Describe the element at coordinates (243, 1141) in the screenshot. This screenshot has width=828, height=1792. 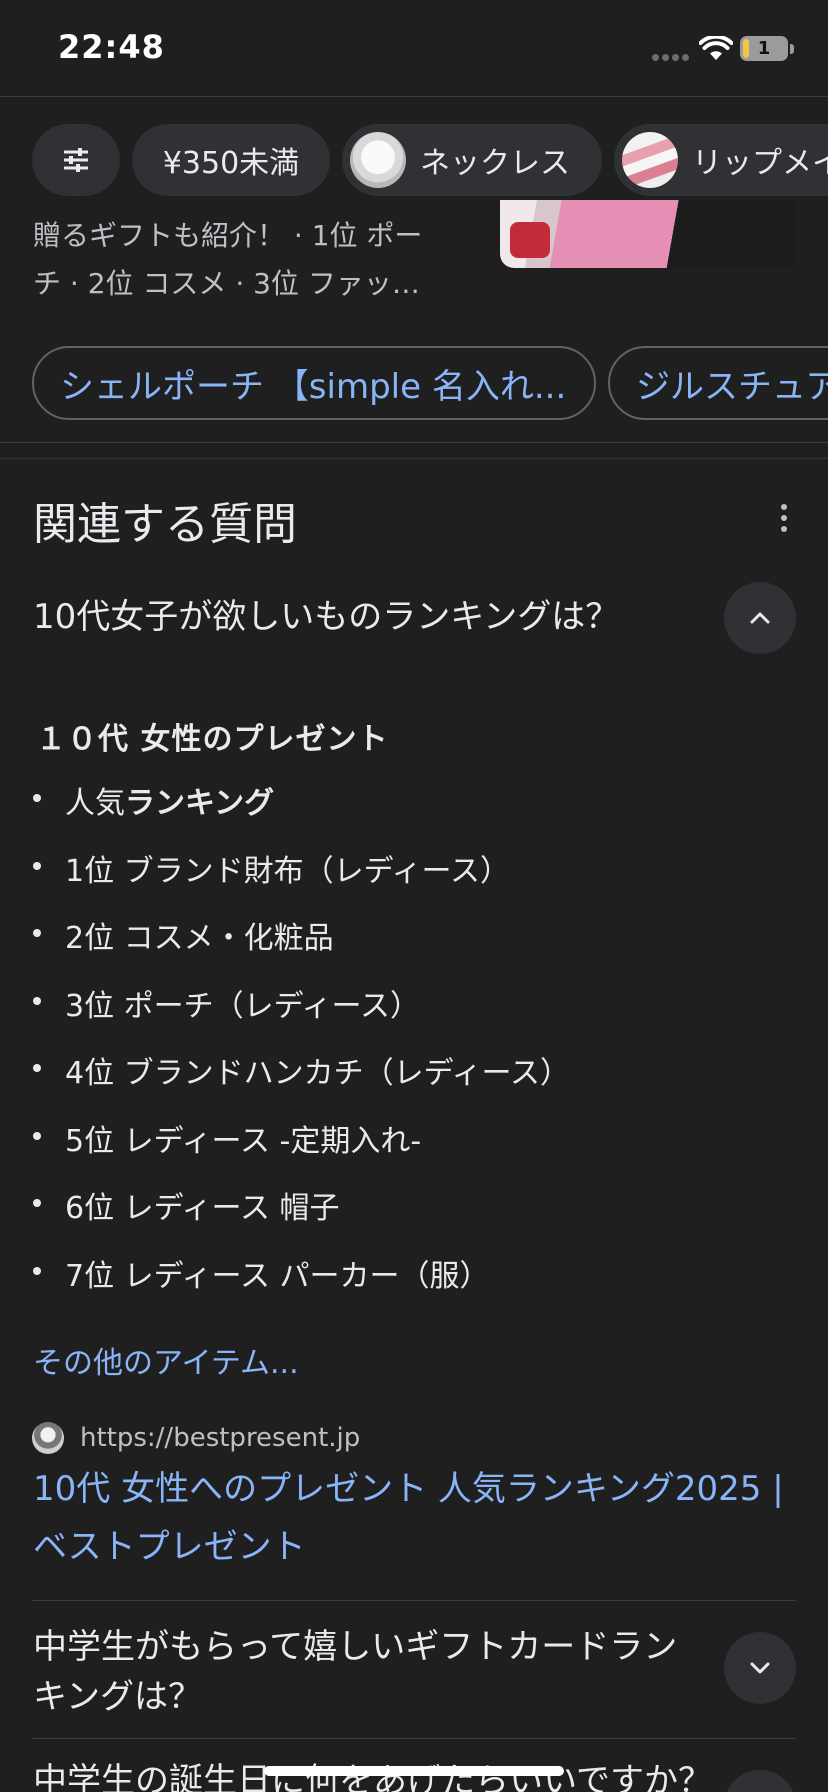
I see `list-item-text: 5位 レディース -定期入れ-` at that location.